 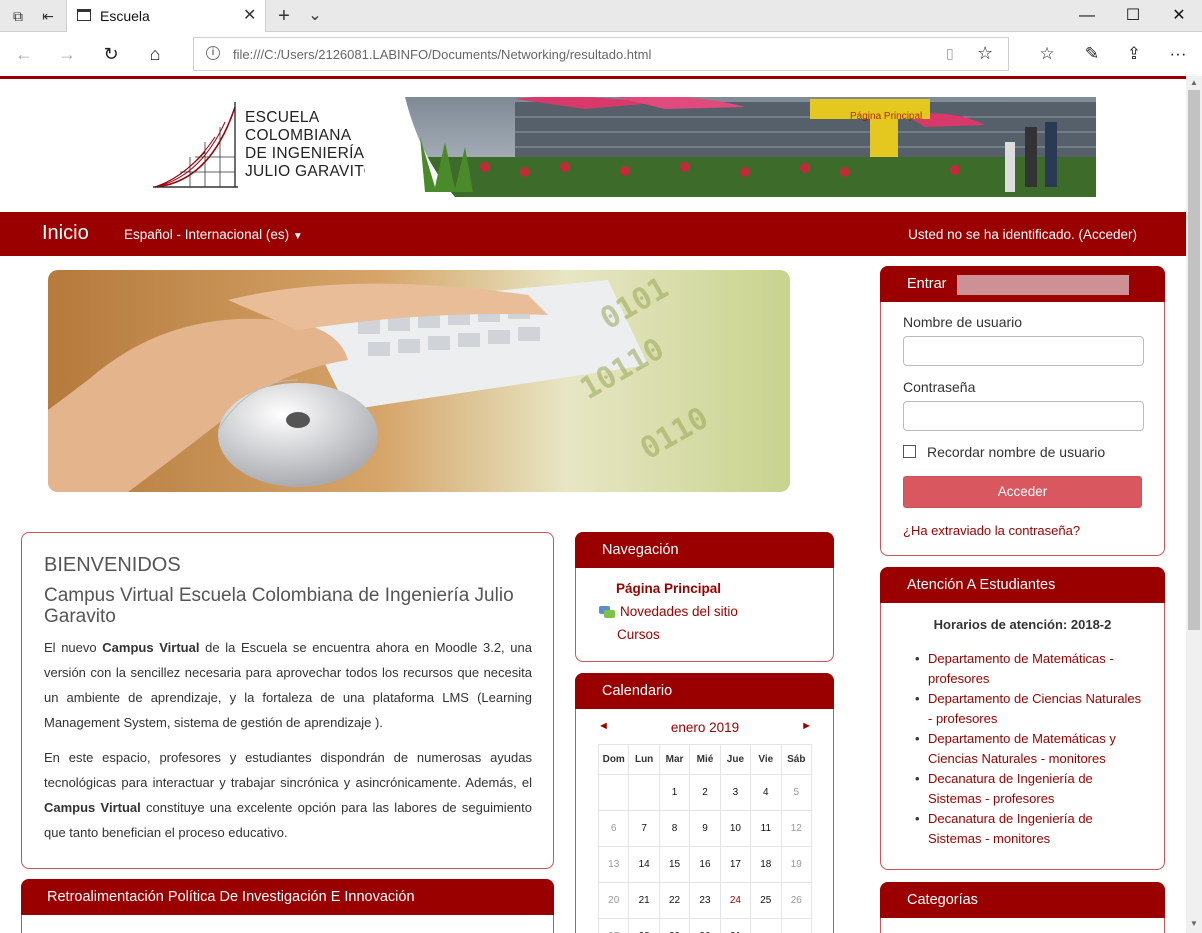 I want to click on favorites-icon: ☆, so click(x=1047, y=54).